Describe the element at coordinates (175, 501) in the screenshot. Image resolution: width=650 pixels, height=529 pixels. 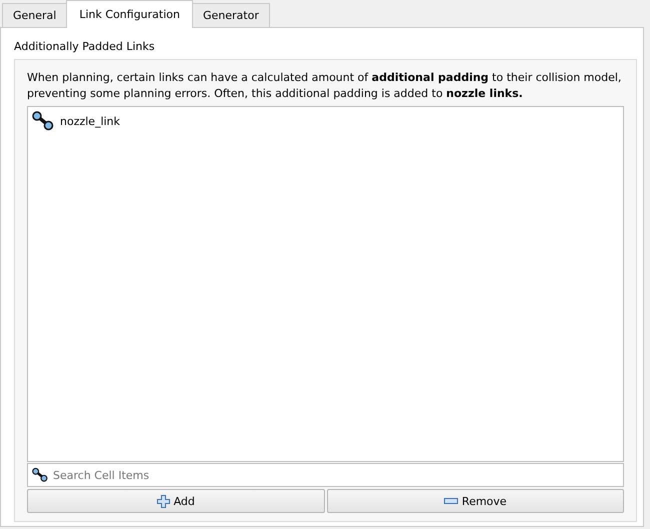
I see `add-button: Add` at that location.